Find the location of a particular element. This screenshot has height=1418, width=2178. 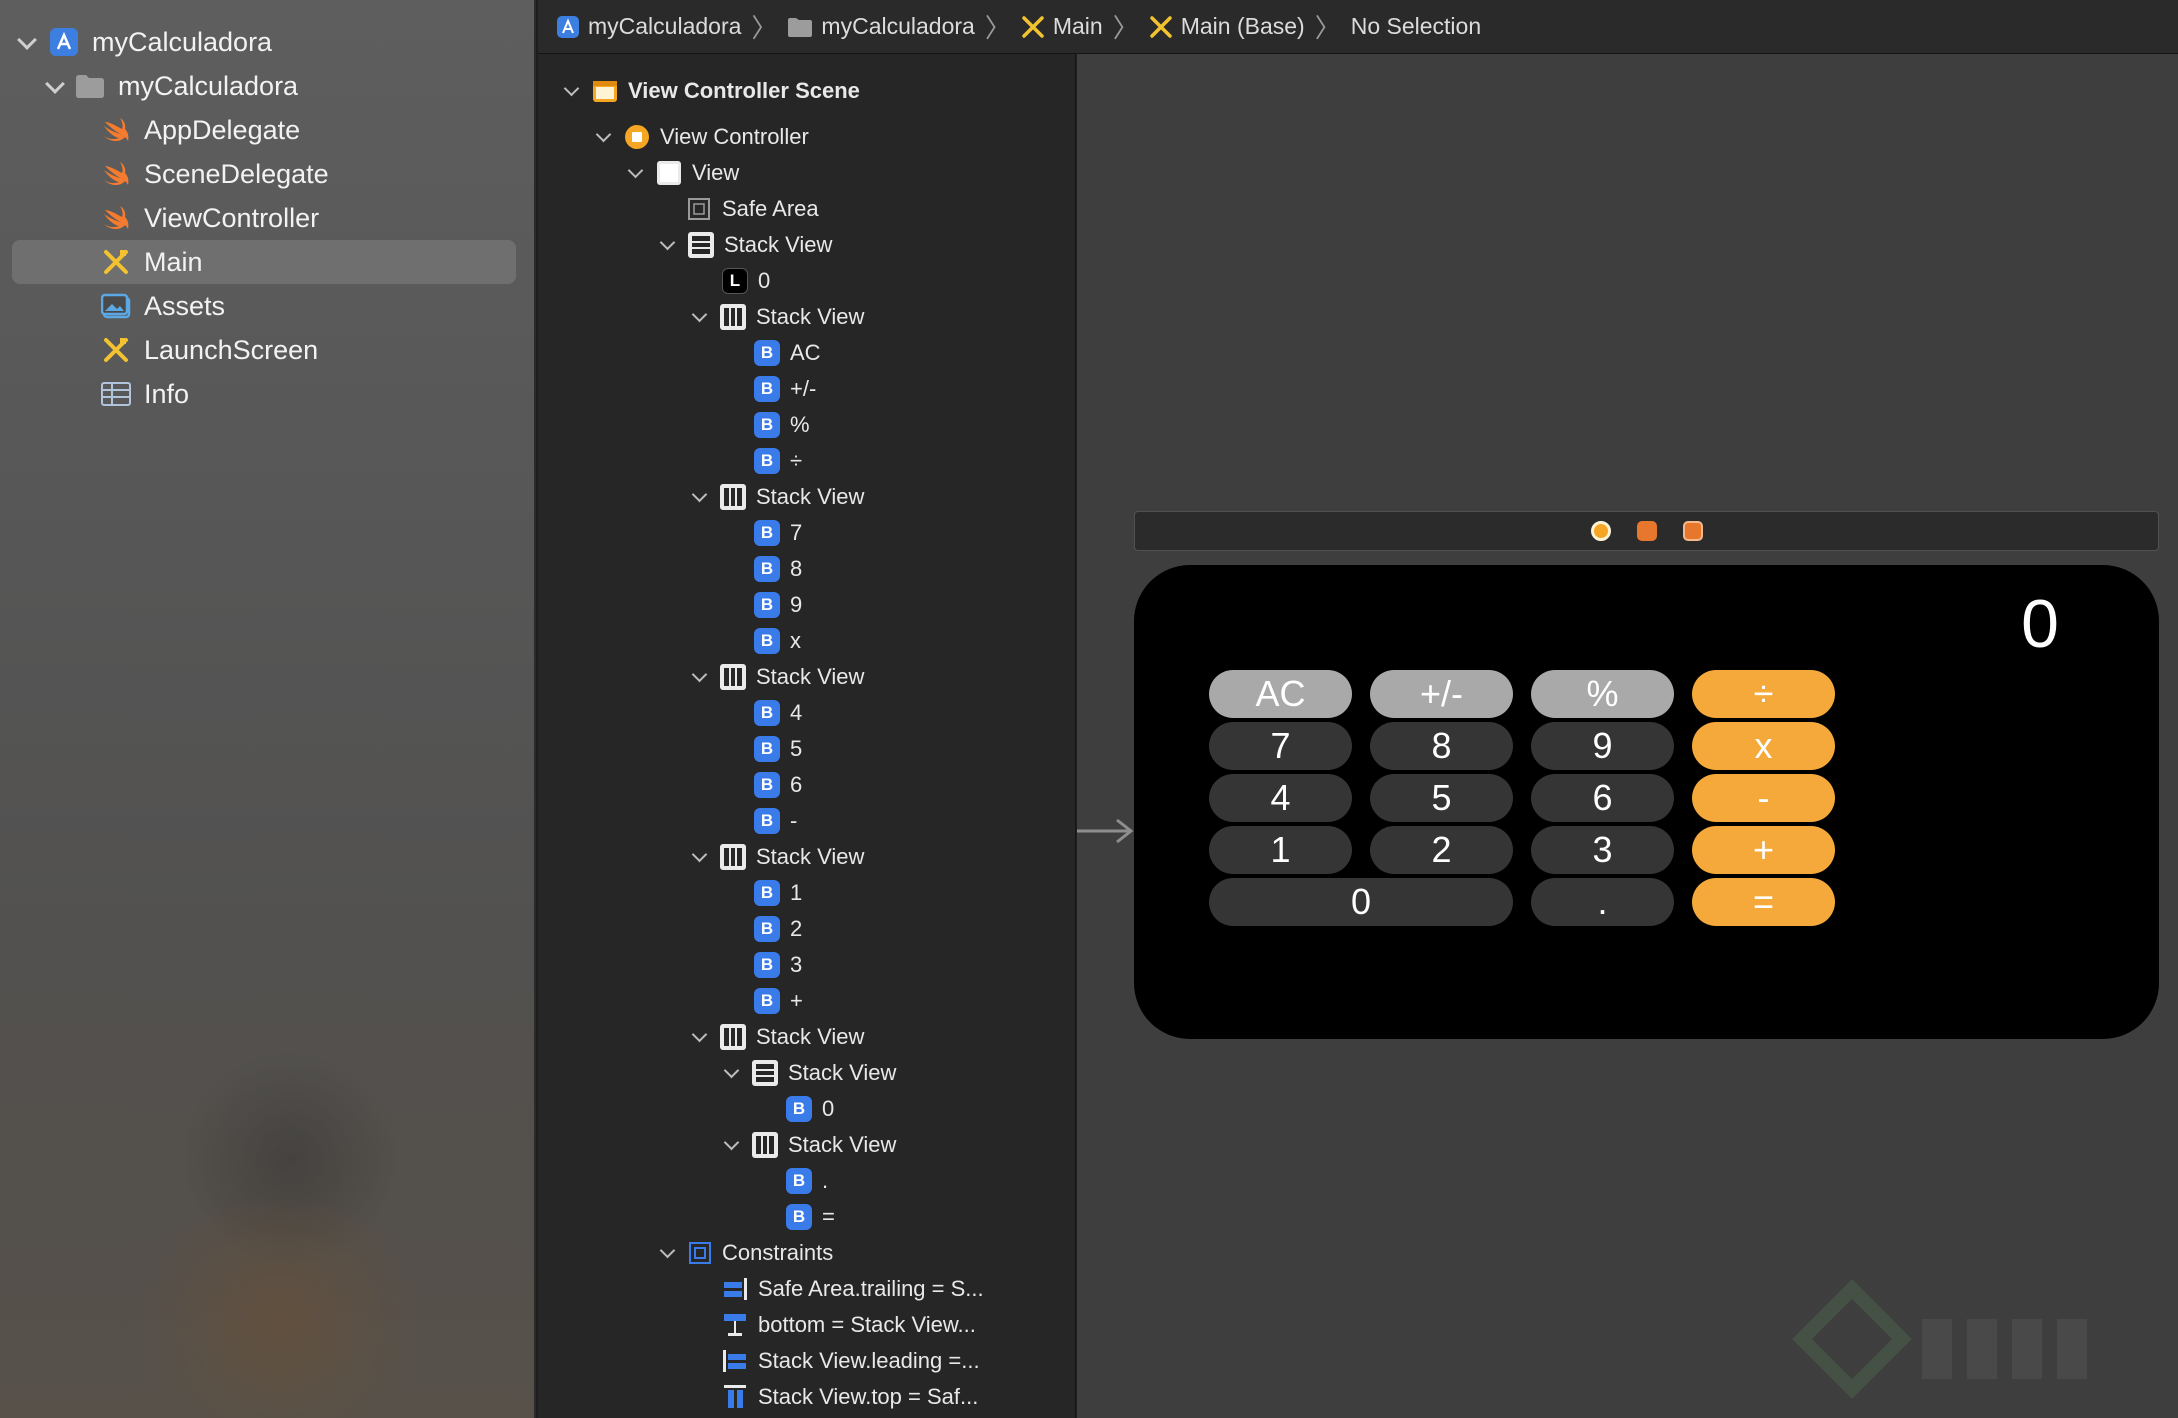

crumb-label: myCalculadora is located at coordinates (898, 26).